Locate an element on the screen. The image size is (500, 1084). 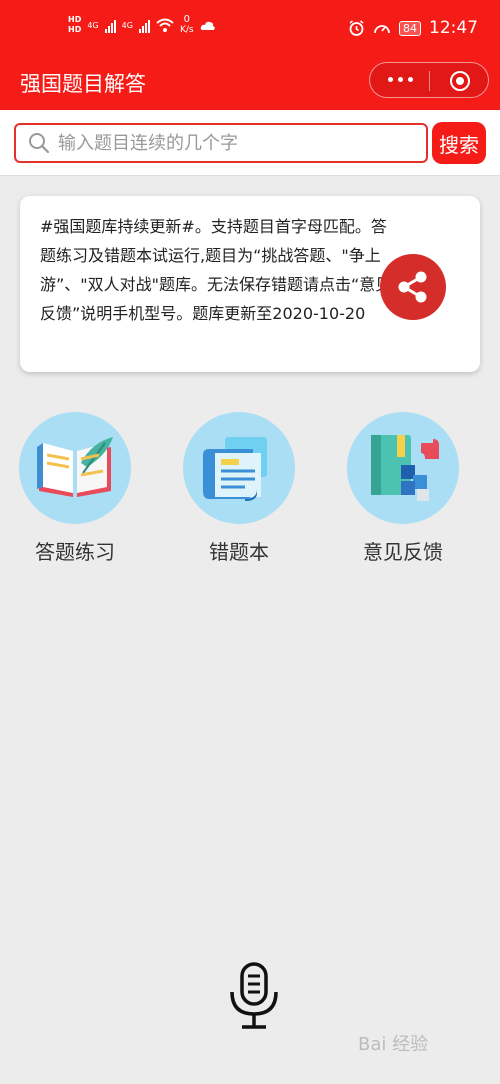
feature-practice: 答题练习 is located at coordinates (75, 488).